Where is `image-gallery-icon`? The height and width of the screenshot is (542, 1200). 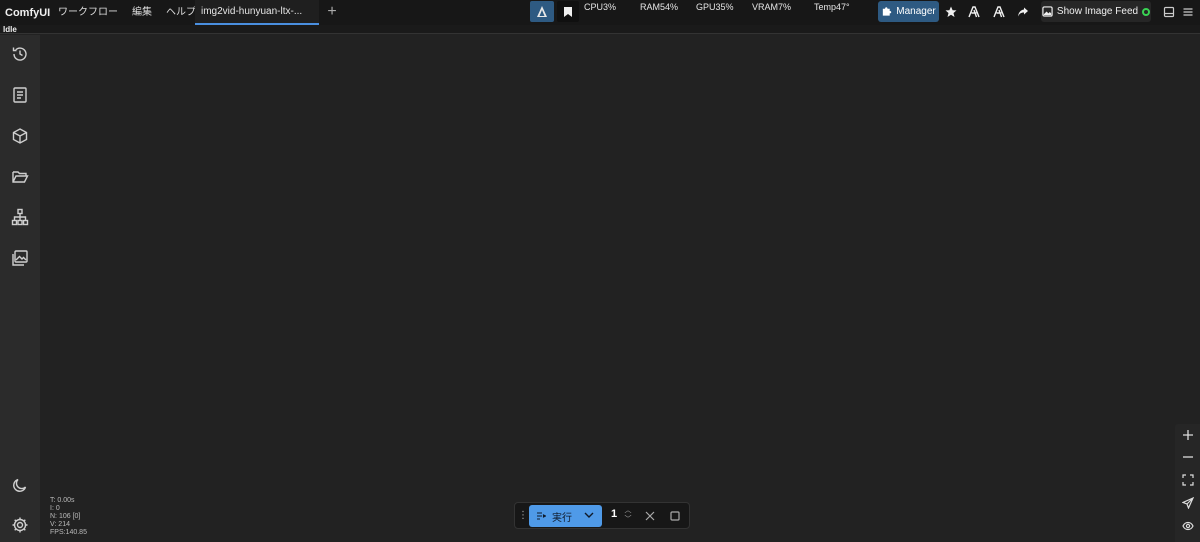
image-gallery-icon is located at coordinates (20, 258).